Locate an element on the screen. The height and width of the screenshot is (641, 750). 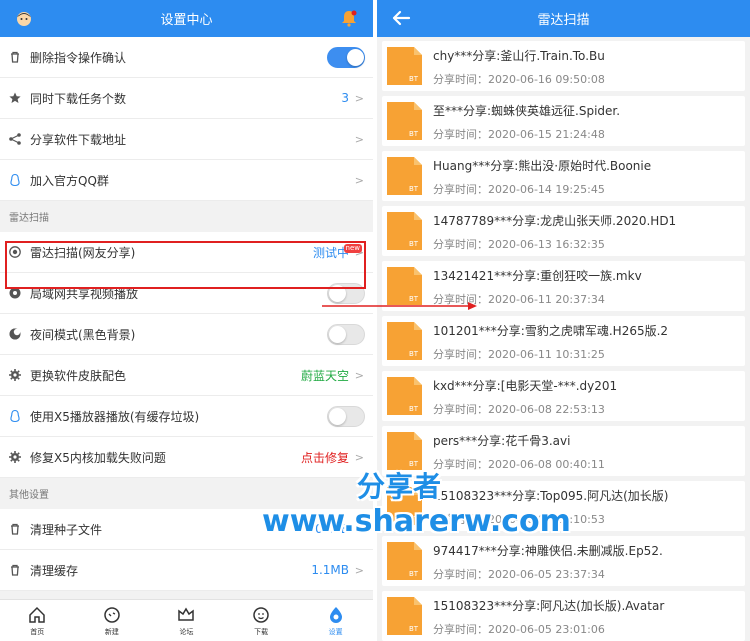
share-time: 分享时间：2020-06-13 16:32:35 is located at coordinates (519, 244).